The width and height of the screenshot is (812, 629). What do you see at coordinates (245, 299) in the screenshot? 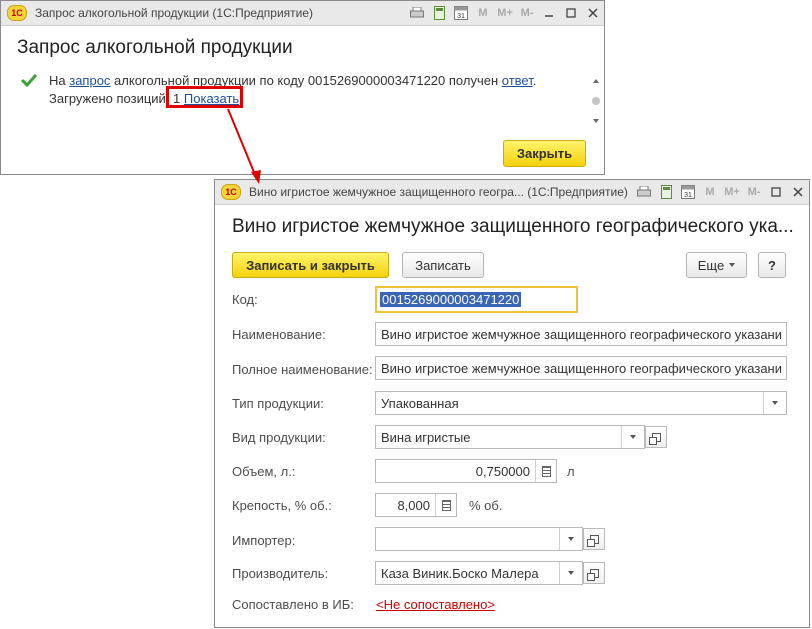
I see `code-label: Код:` at bounding box center [245, 299].